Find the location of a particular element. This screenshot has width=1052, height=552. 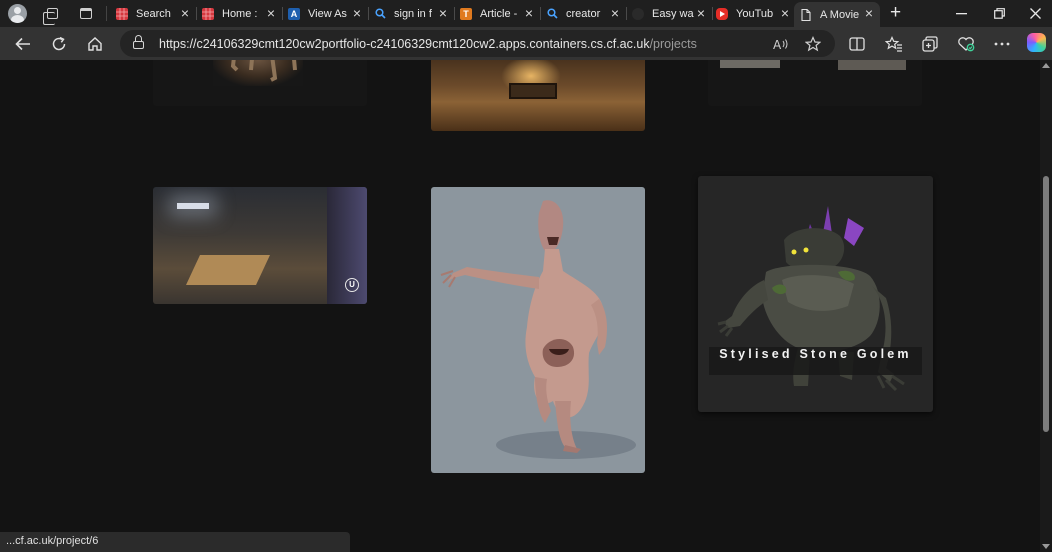

tab-title: YouTub is located at coordinates (755, 13).